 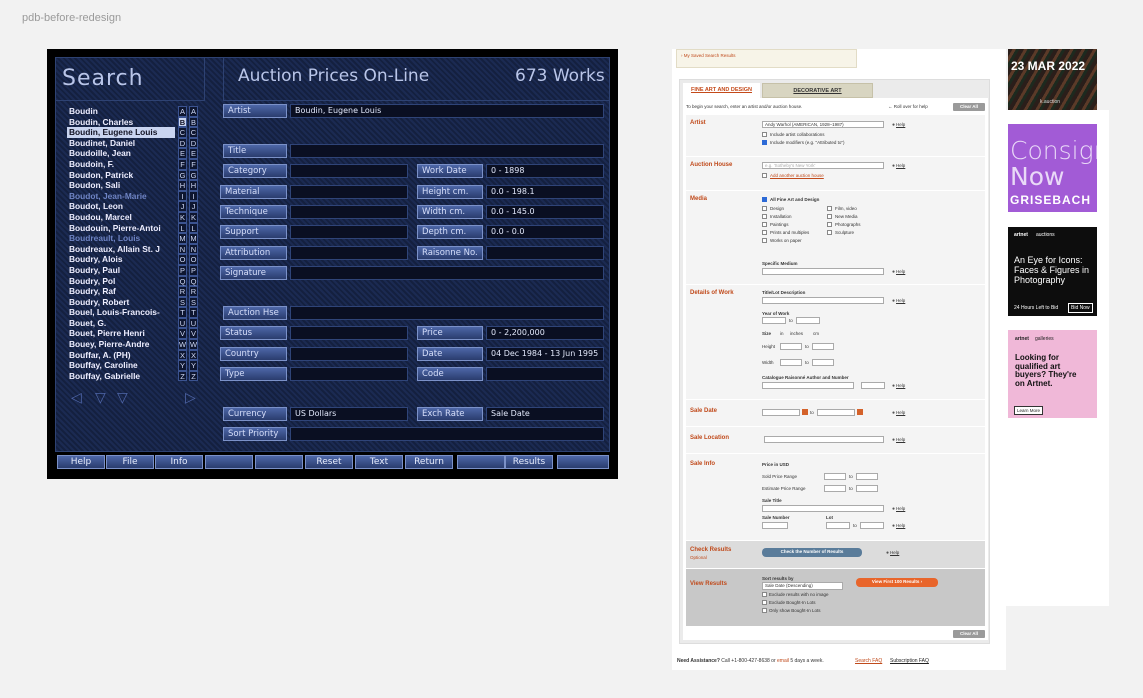 What do you see at coordinates (121, 206) in the screenshot?
I see `artist-list-item: Boudot, Leon` at bounding box center [121, 206].